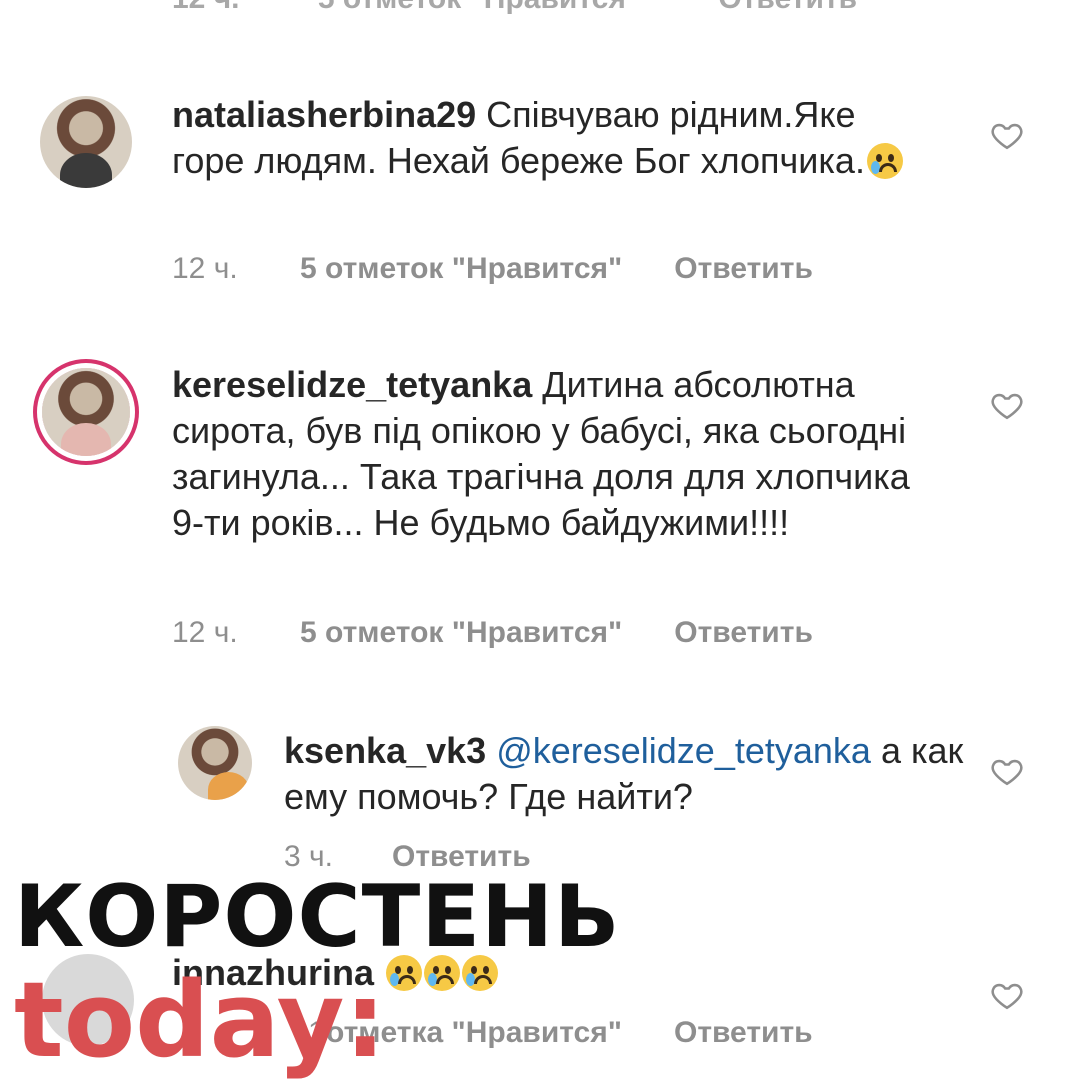 The width and height of the screenshot is (1080, 1081). I want to click on top-likes: 5 отметок "Нравится", so click(479, 7).